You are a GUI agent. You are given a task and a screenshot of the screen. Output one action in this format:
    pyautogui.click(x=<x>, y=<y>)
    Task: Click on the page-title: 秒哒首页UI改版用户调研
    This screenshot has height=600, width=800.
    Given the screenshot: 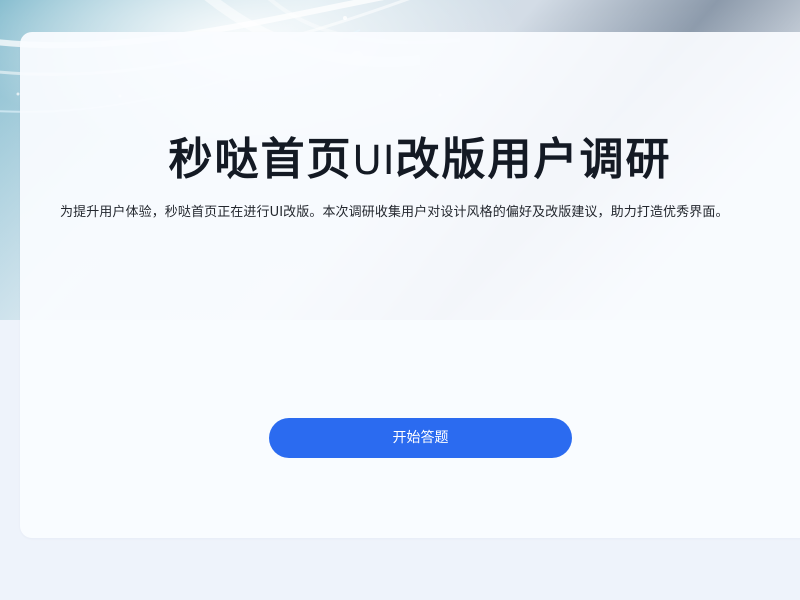 What is the action you would take?
    pyautogui.click(x=400, y=160)
    